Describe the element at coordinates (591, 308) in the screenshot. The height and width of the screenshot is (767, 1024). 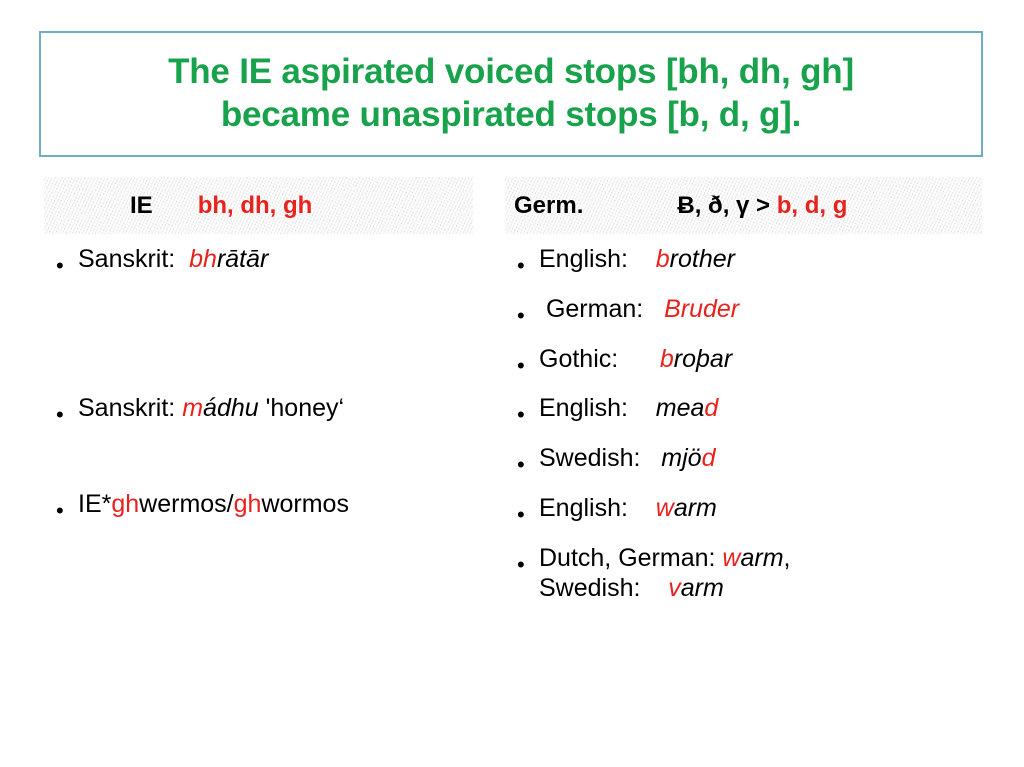
I see `item-language: German:` at that location.